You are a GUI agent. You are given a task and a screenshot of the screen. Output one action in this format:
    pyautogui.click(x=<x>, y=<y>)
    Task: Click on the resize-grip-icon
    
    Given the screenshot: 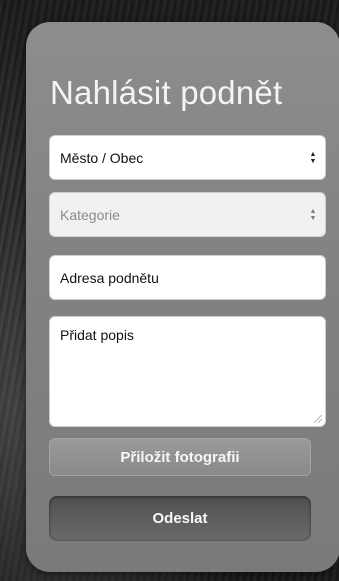 What is the action you would take?
    pyautogui.click(x=318, y=419)
    